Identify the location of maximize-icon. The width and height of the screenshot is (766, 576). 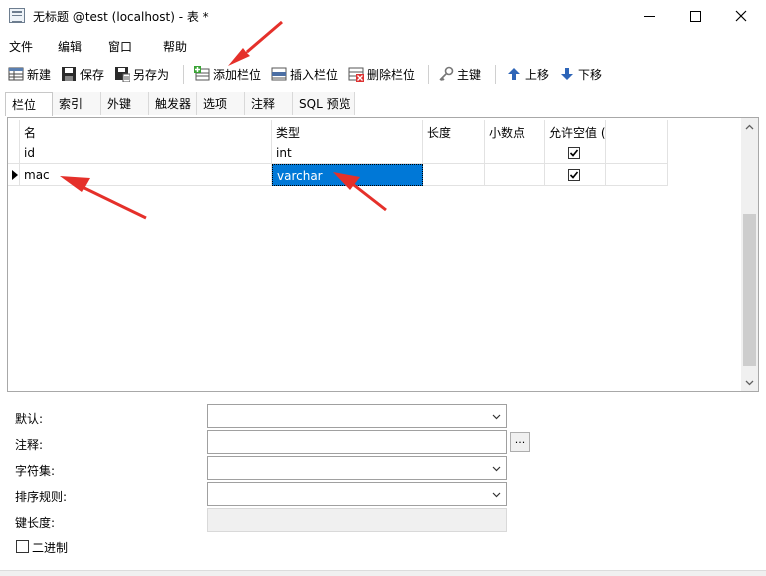
(695, 16).